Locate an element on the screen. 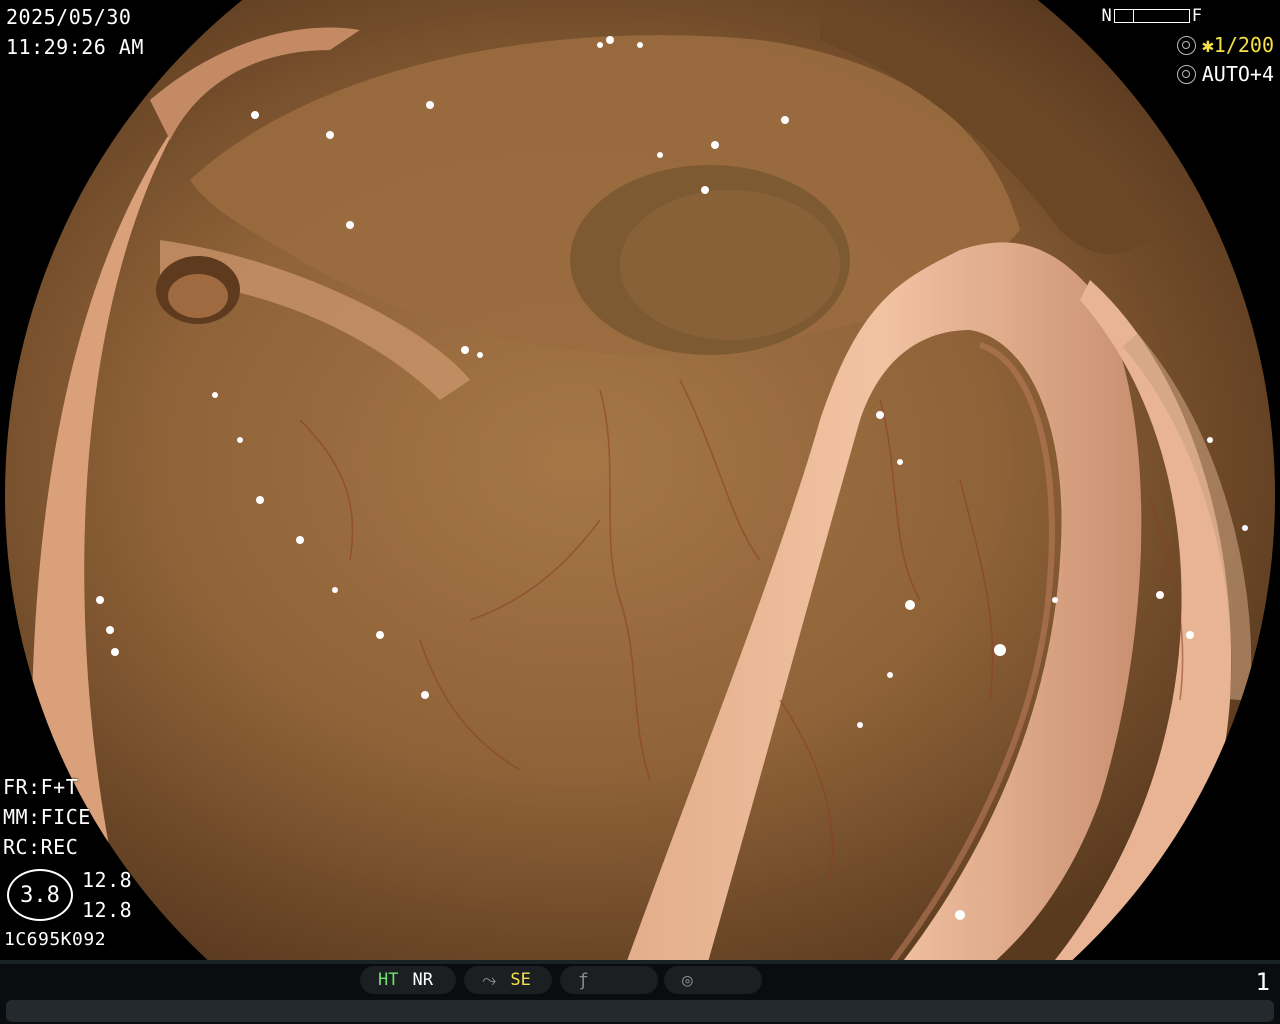 The image size is (1280, 1024). enhance-icon: ⤳ is located at coordinates (489, 980).